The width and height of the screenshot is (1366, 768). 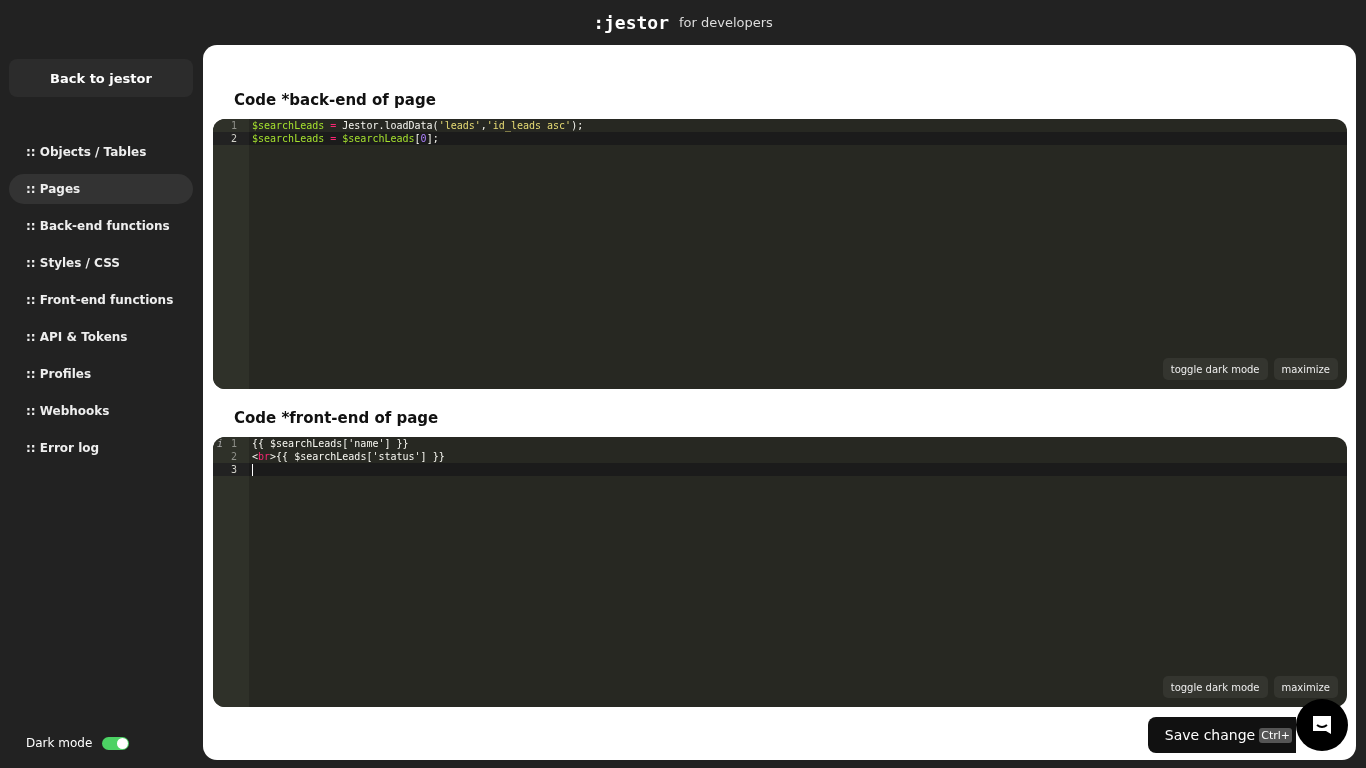 What do you see at coordinates (101, 374) in the screenshot?
I see `sidebar-item: :: Profiles` at bounding box center [101, 374].